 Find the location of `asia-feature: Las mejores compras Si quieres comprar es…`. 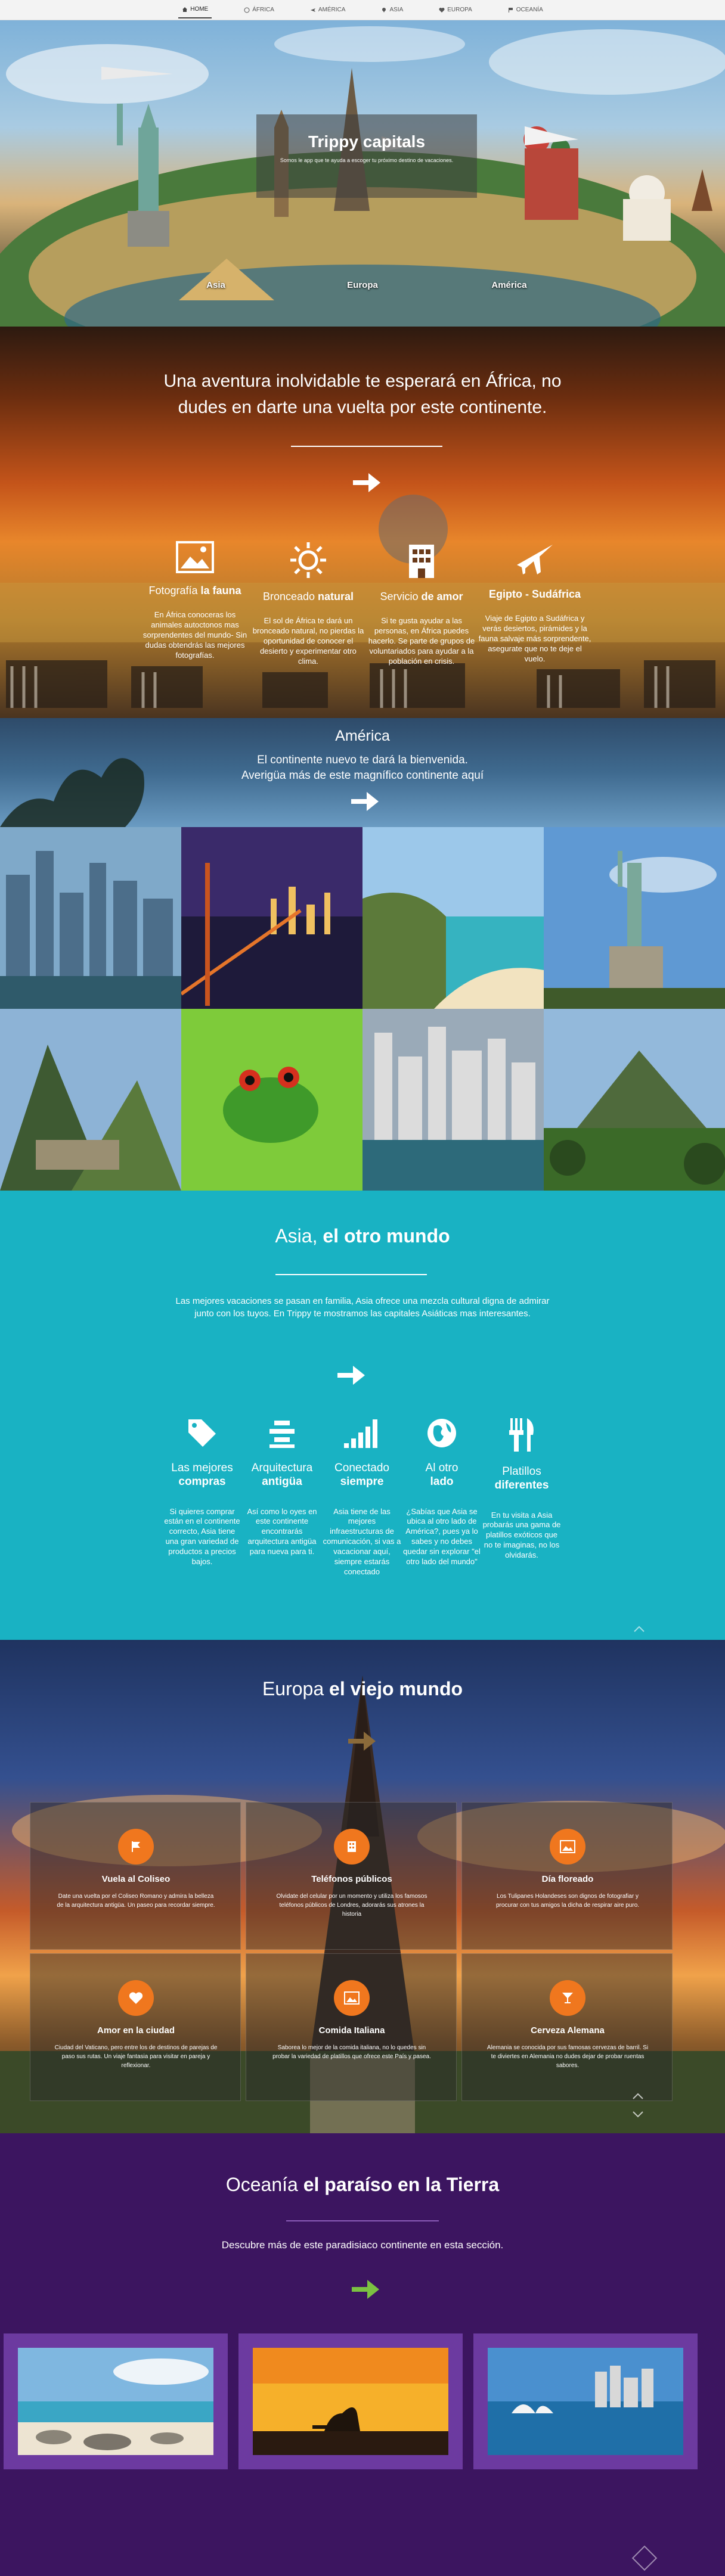

asia-feature: Las mejores compras Si quieres comprar es… is located at coordinates (202, 1497).